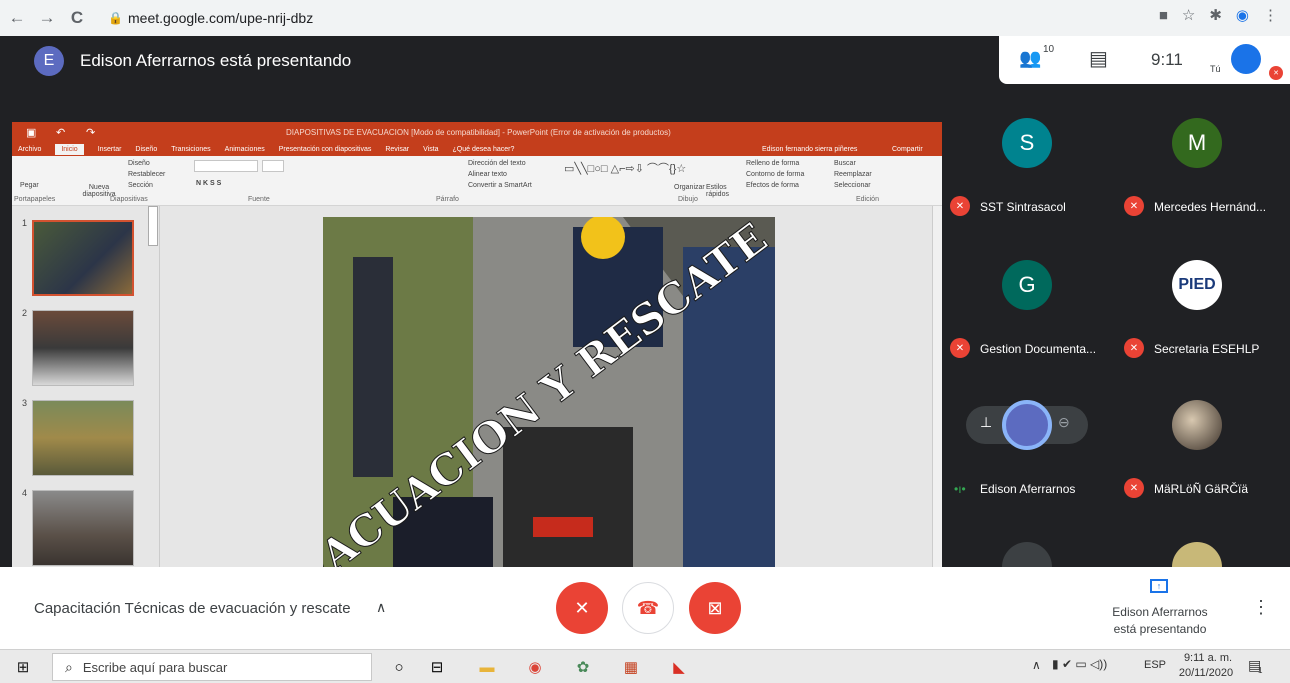 The image size is (1290, 683). What do you see at coordinates (325, 149) in the screenshot?
I see `tab-presentacion: Presentación con diapositivas` at bounding box center [325, 149].